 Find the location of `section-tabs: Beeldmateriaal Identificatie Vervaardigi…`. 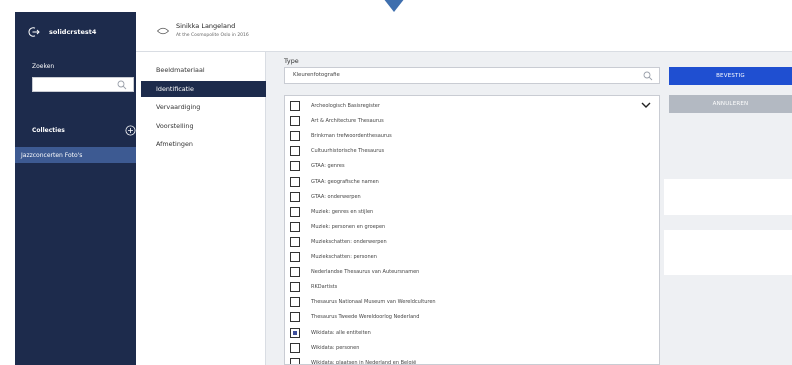

section-tabs: Beeldmateriaal Identificatie Vervaardigi… is located at coordinates (201, 208).